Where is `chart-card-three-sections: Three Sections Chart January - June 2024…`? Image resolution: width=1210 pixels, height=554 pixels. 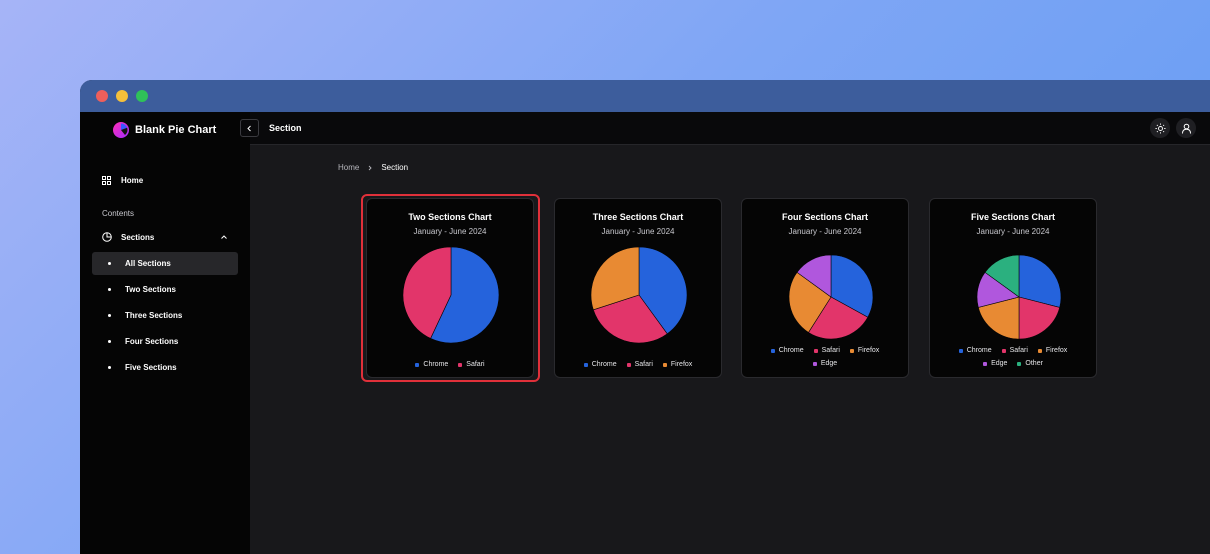 chart-card-three-sections: Three Sections Chart January - June 2024… is located at coordinates (638, 288).